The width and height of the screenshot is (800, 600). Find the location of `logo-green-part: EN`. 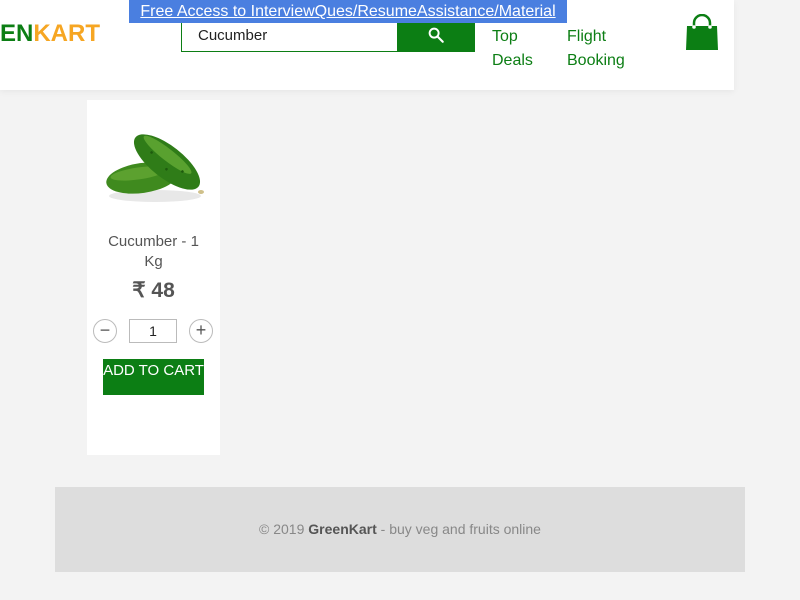

logo-green-part: EN is located at coordinates (17, 33).